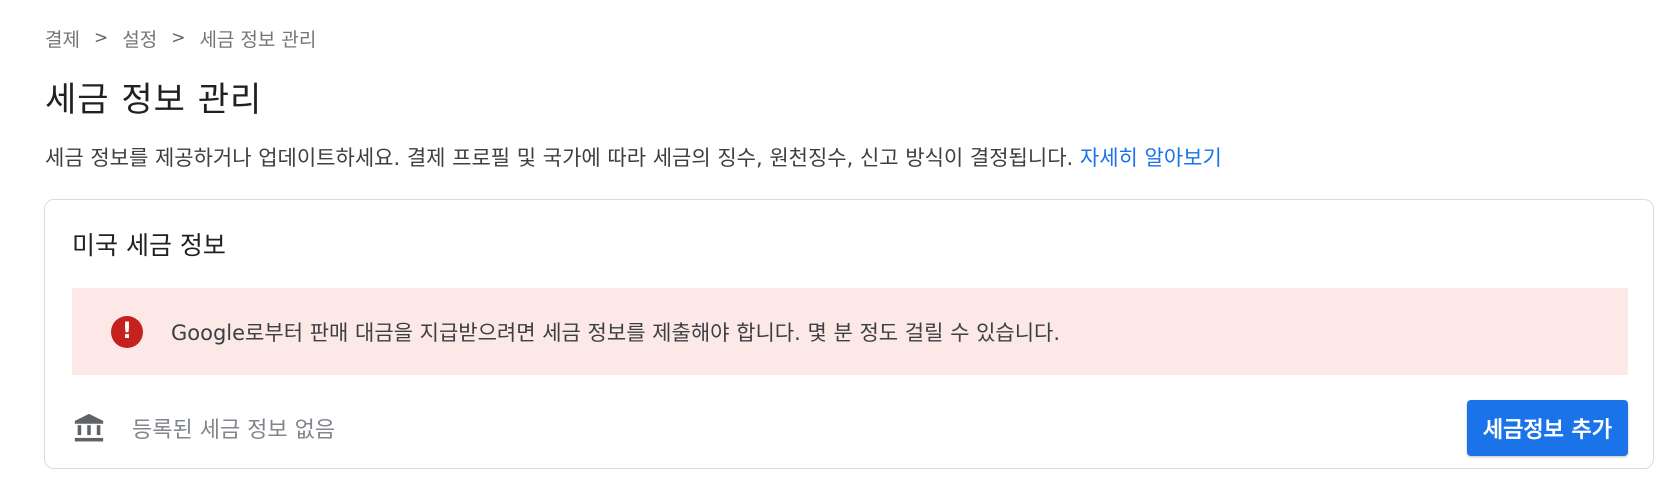 Image resolution: width=1666 pixels, height=479 pixels. What do you see at coordinates (62, 38) in the screenshot?
I see `breadcrumb-item-payments: 결제` at bounding box center [62, 38].